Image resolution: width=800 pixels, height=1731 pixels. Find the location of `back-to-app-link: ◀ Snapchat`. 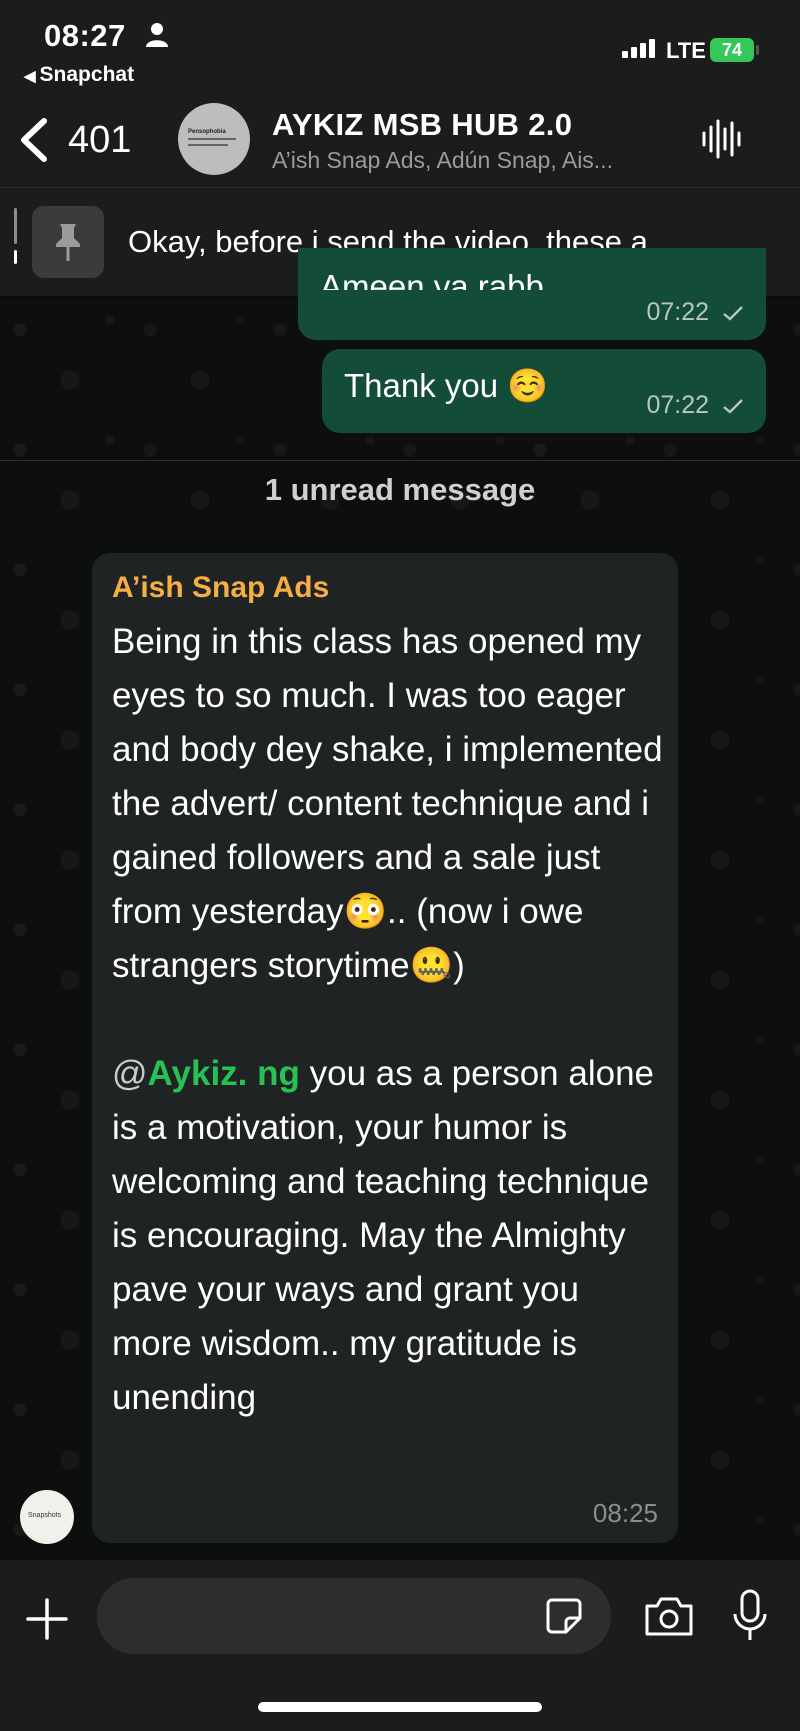

back-to-app-link: ◀ Snapchat is located at coordinates (79, 75).